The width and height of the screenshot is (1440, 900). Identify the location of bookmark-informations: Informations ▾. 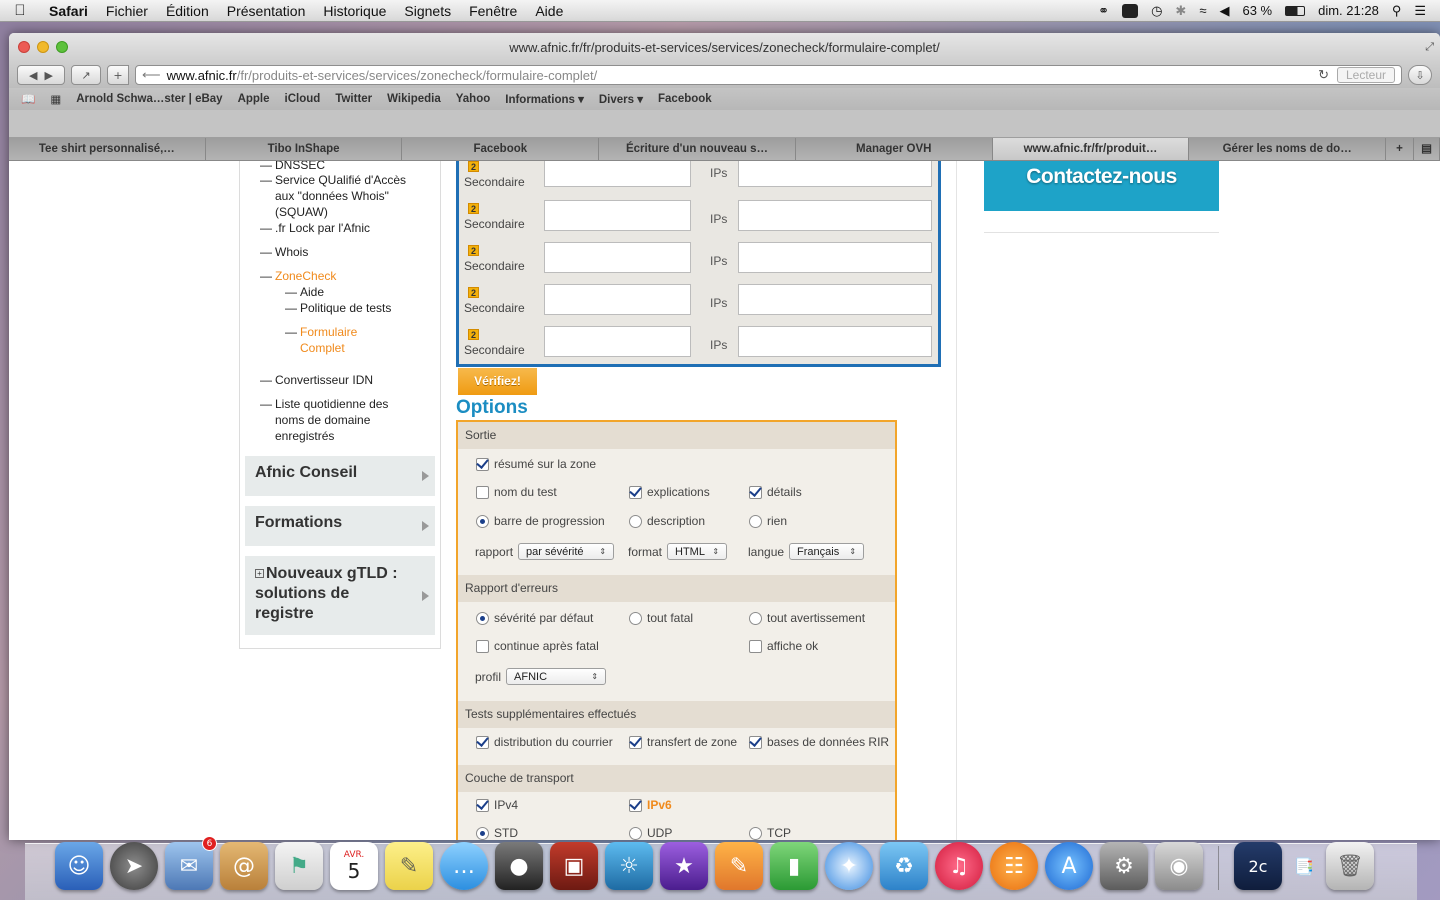
(544, 99).